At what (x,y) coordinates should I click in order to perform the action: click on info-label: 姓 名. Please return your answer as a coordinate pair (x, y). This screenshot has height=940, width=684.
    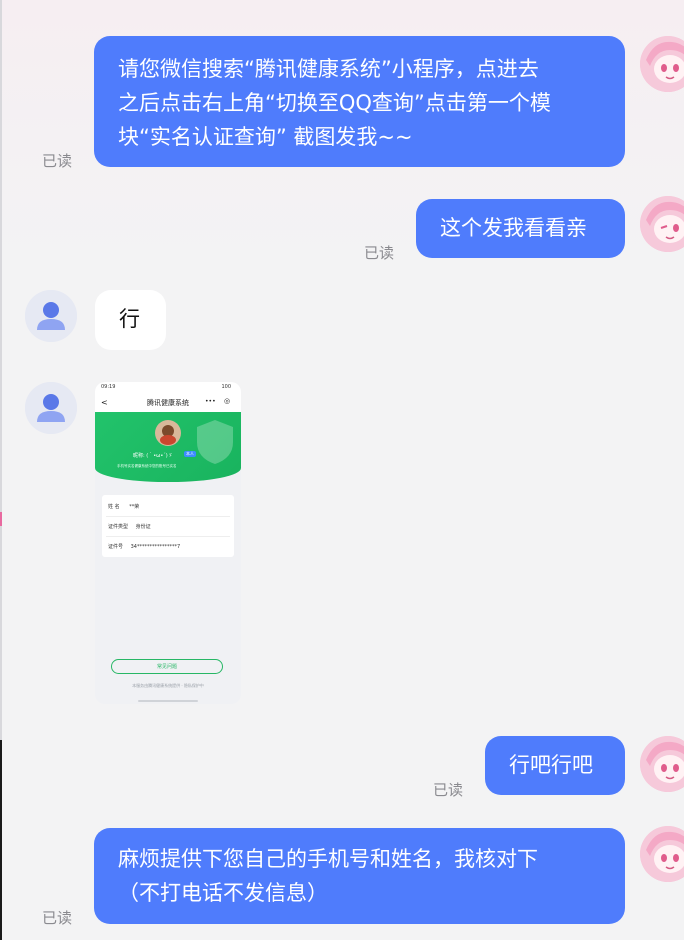
    Looking at the image, I should click on (114, 507).